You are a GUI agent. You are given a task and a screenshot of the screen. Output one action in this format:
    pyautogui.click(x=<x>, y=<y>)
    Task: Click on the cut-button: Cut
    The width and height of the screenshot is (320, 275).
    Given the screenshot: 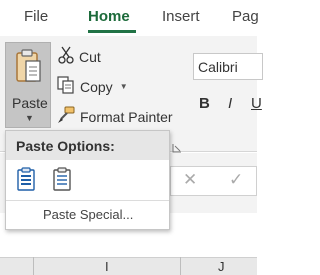 What is the action you would take?
    pyautogui.click(x=79, y=56)
    